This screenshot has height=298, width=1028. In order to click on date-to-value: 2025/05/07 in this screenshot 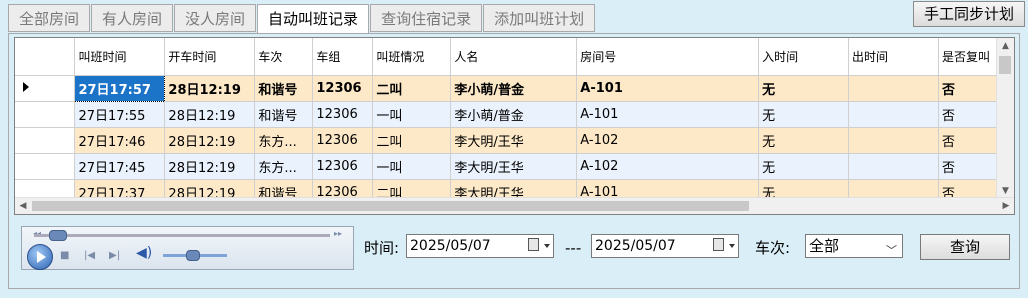, I will do `click(635, 246)`.